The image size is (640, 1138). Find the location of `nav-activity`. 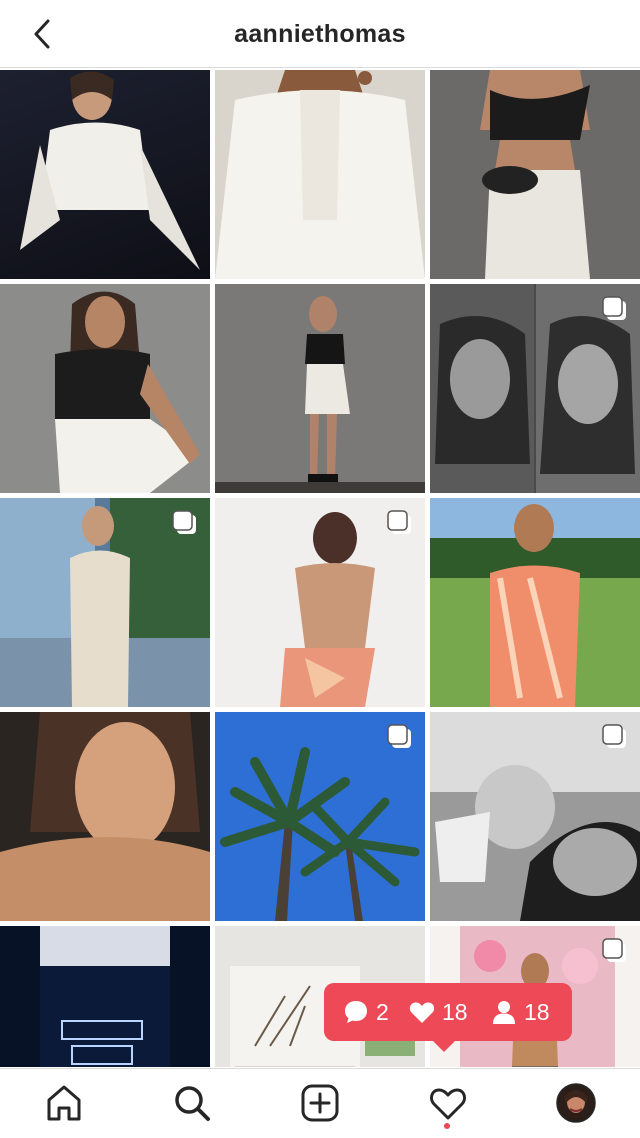

nav-activity is located at coordinates (448, 1103).